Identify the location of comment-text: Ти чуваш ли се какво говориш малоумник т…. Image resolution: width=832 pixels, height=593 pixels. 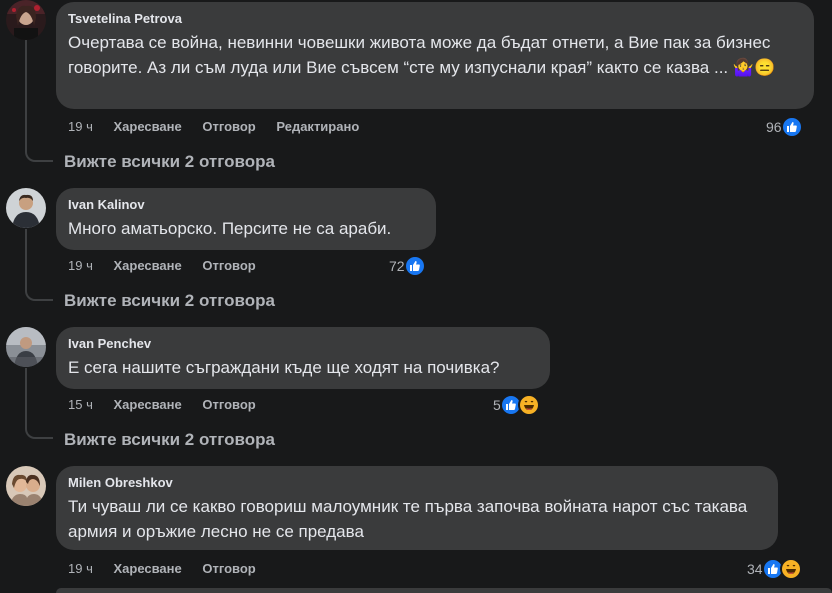
(410, 519).